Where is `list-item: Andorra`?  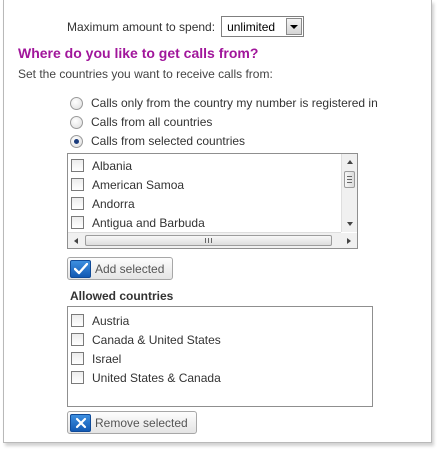 list-item: Andorra is located at coordinates (103, 203).